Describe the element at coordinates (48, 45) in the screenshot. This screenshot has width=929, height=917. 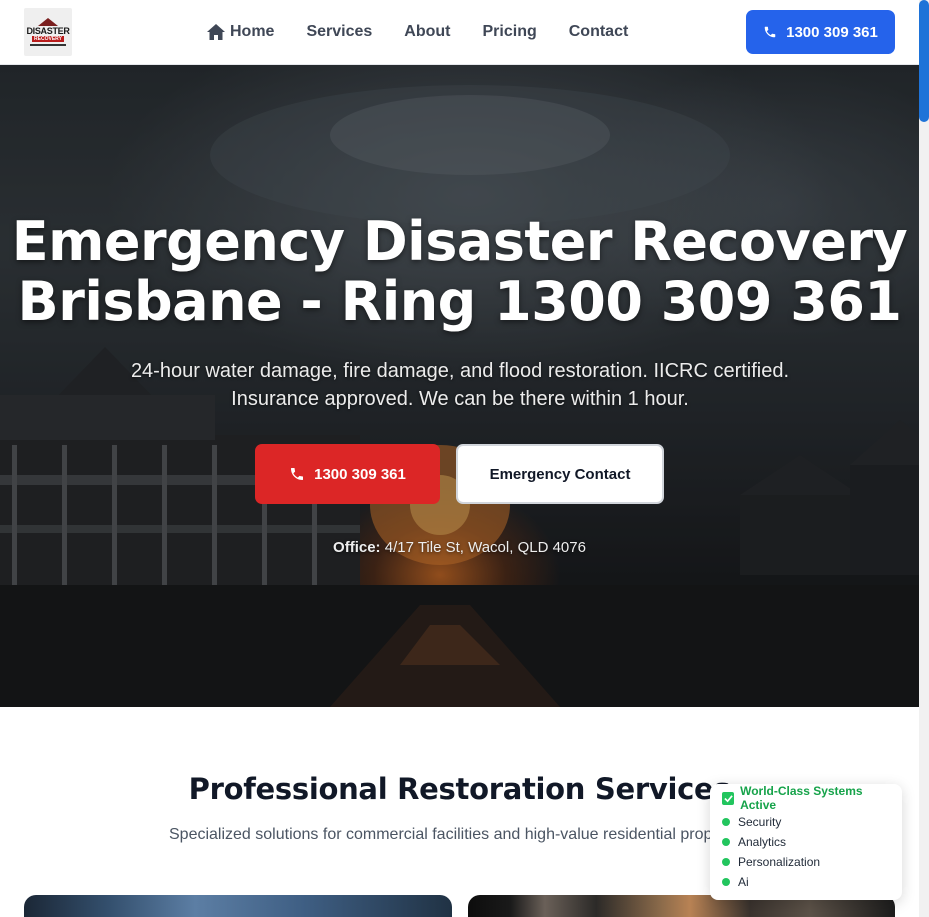
I see `logo-divider` at that location.